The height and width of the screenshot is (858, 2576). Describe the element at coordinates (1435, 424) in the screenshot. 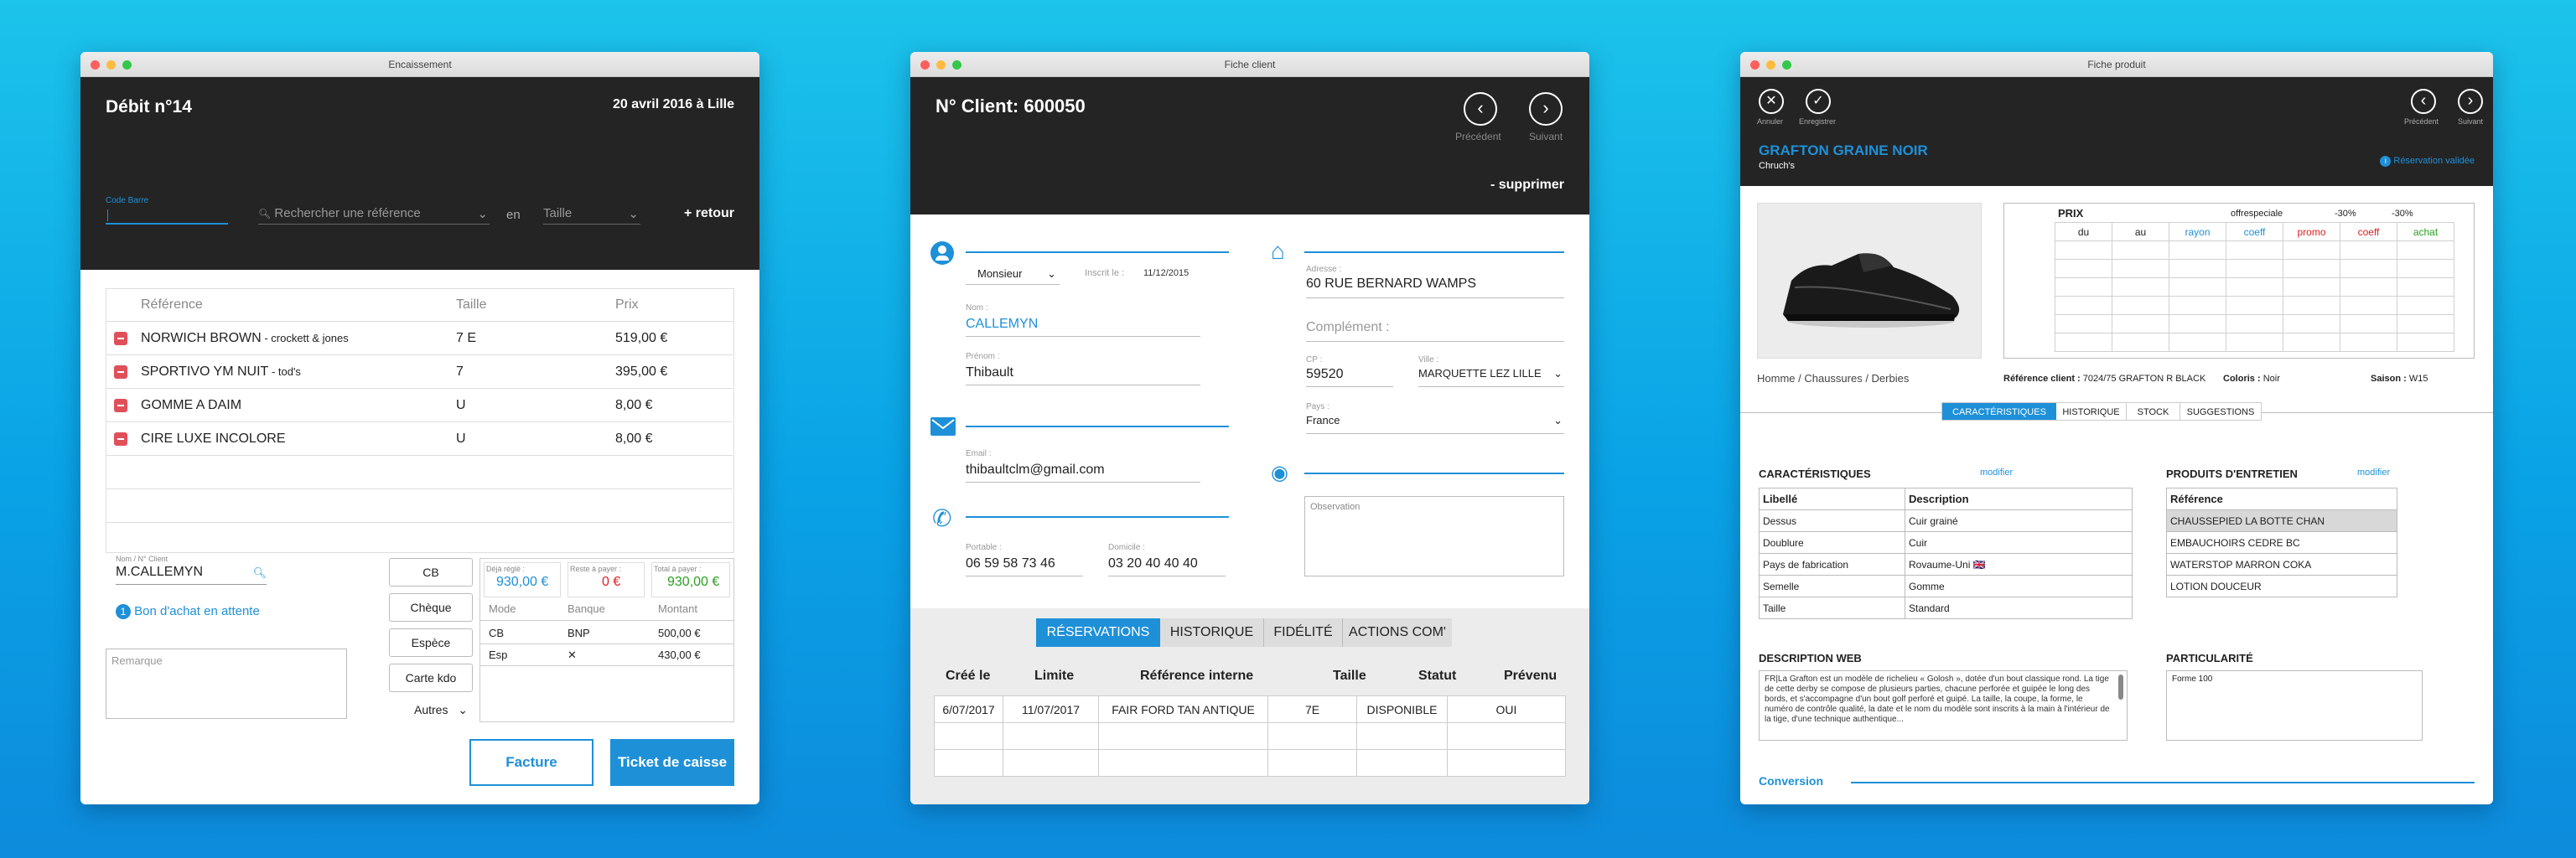

I see `pays-select: France ⌄` at that location.